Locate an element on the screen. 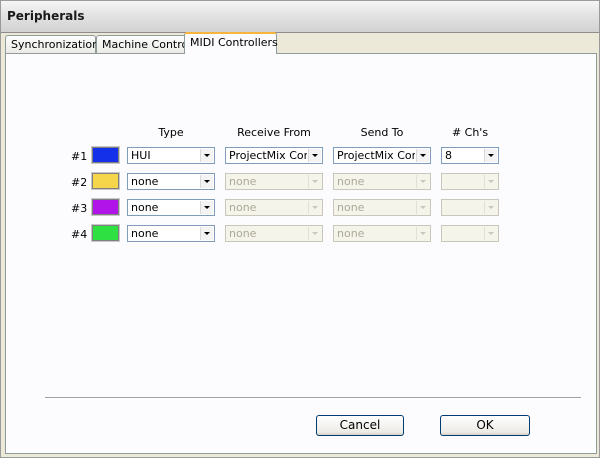 The height and width of the screenshot is (458, 600). receive-from-select: ProjectMix Control is located at coordinates (274, 155).